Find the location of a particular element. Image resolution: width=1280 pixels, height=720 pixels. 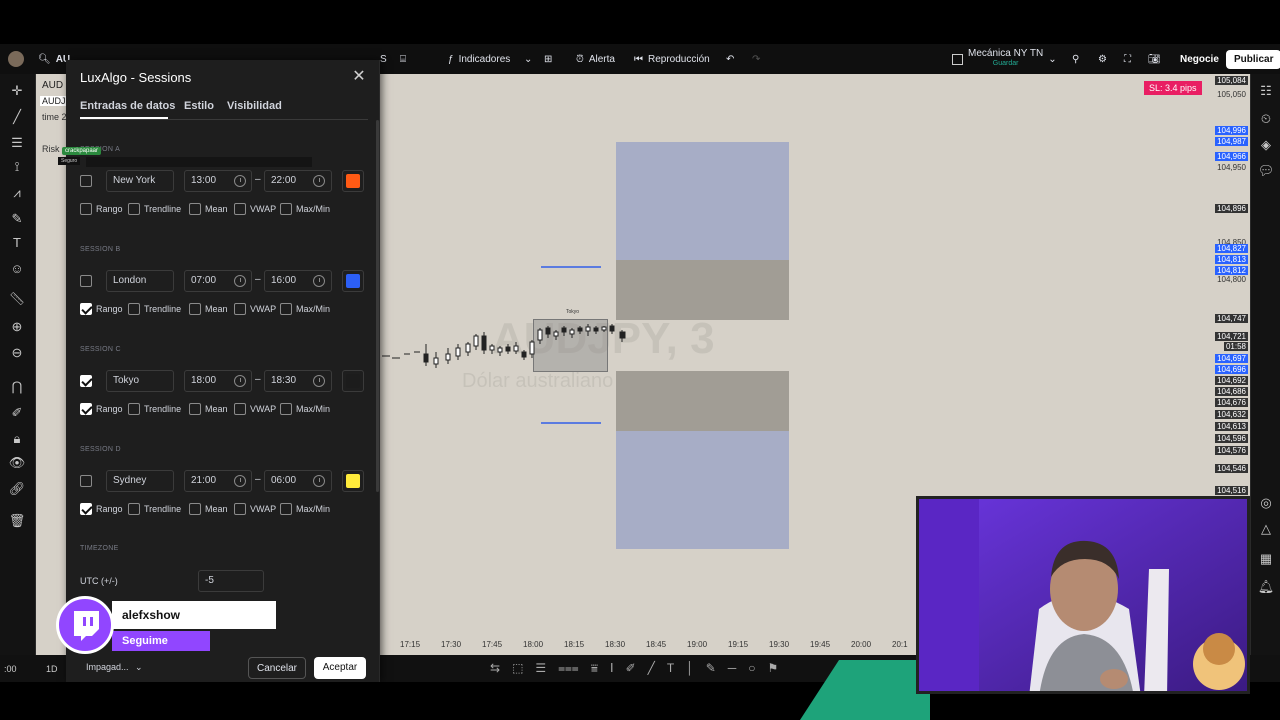

tab-visibility: Visibilidad is located at coordinates (254, 106).